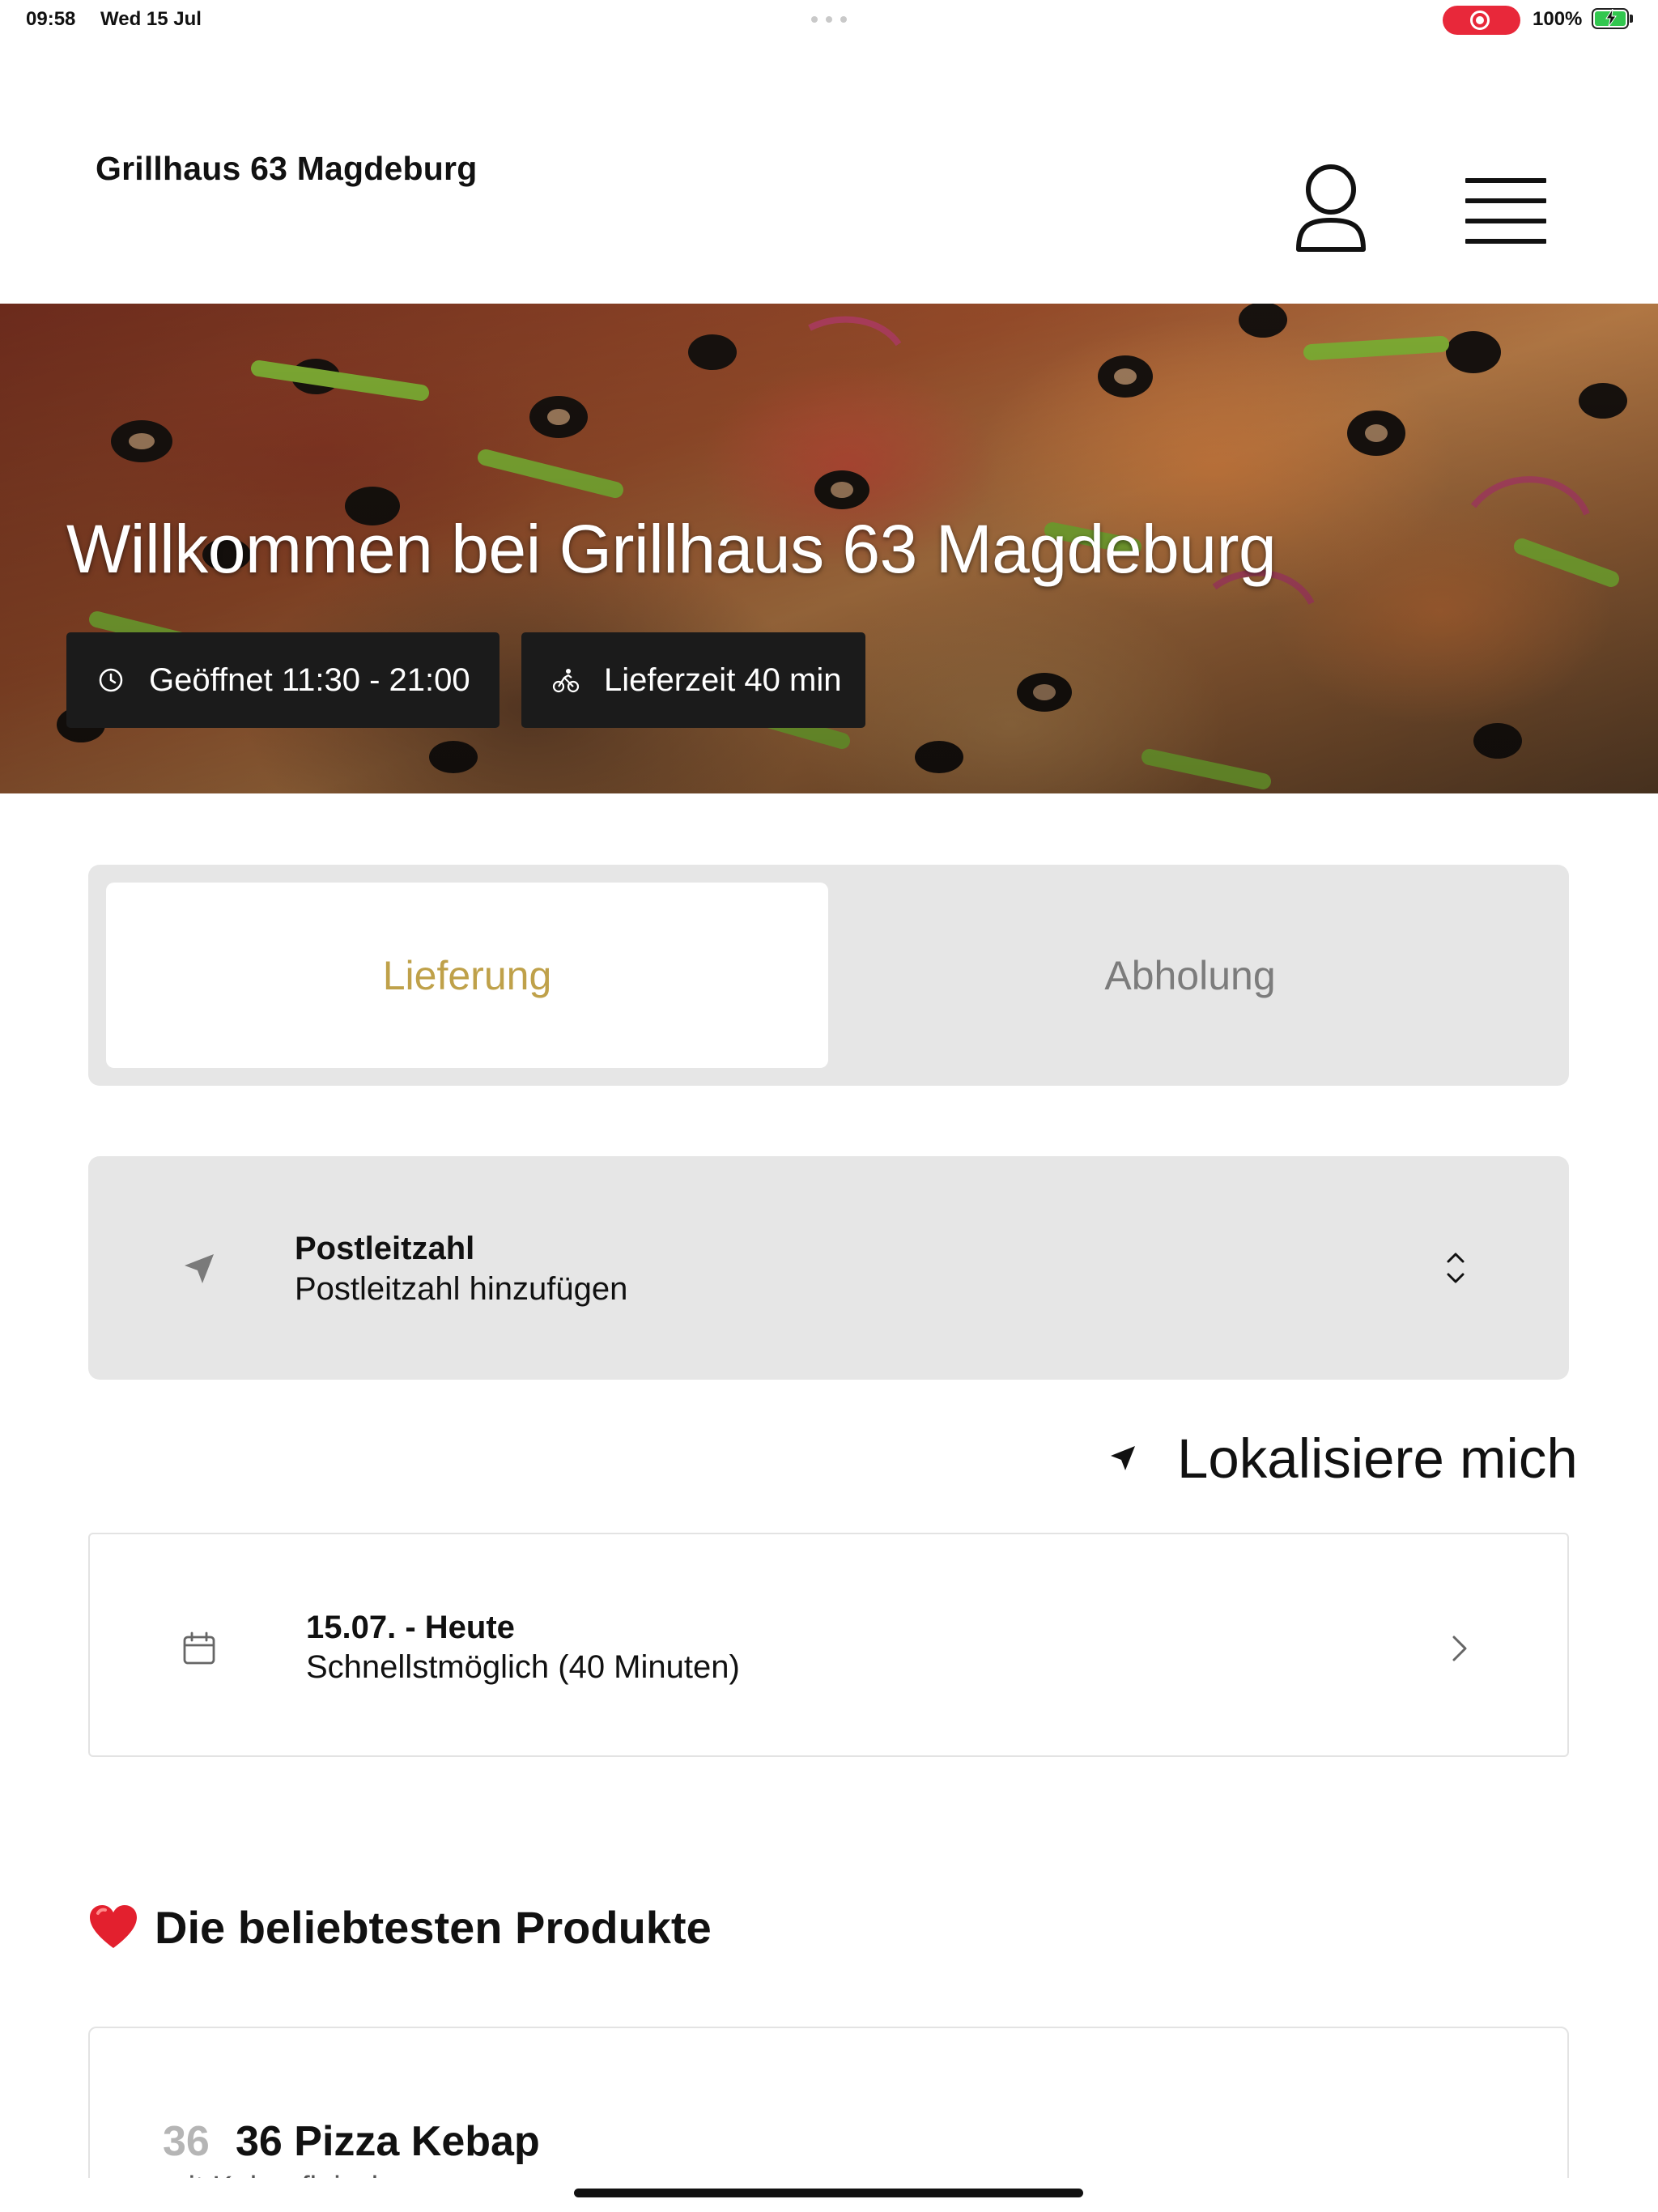 Image resolution: width=1658 pixels, height=2212 pixels. Describe the element at coordinates (1481, 21) in the screenshot. I see `screen-recording-indicator` at that location.